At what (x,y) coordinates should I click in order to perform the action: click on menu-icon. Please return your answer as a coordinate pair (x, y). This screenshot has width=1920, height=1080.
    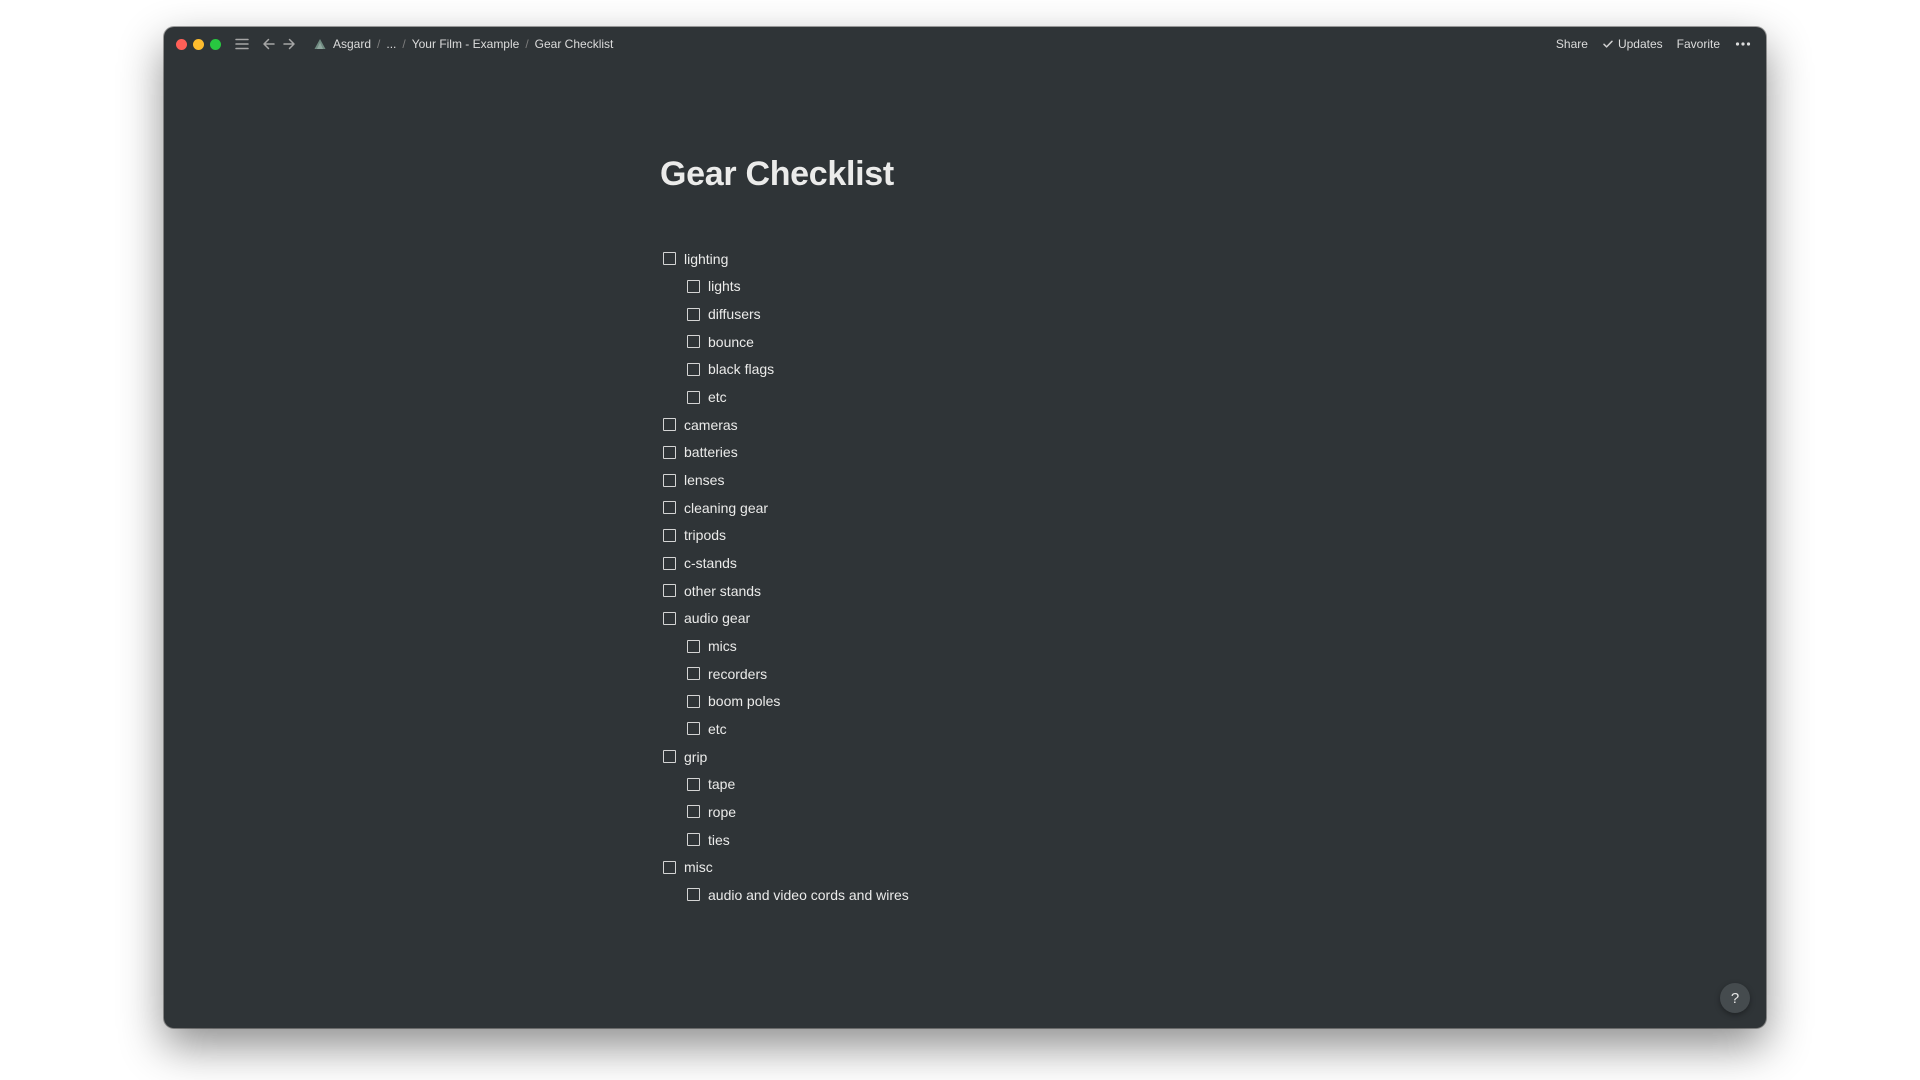
    Looking at the image, I should click on (242, 44).